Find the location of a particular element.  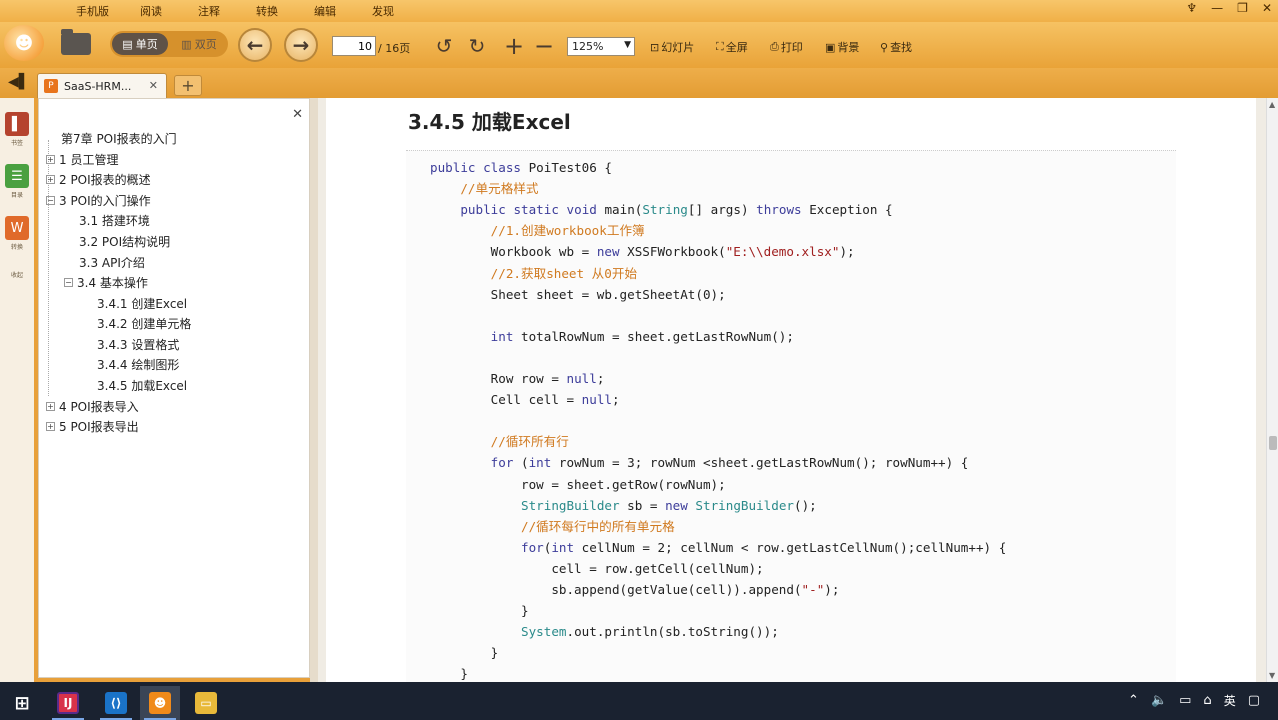

next-page-button: → is located at coordinates (301, 45).